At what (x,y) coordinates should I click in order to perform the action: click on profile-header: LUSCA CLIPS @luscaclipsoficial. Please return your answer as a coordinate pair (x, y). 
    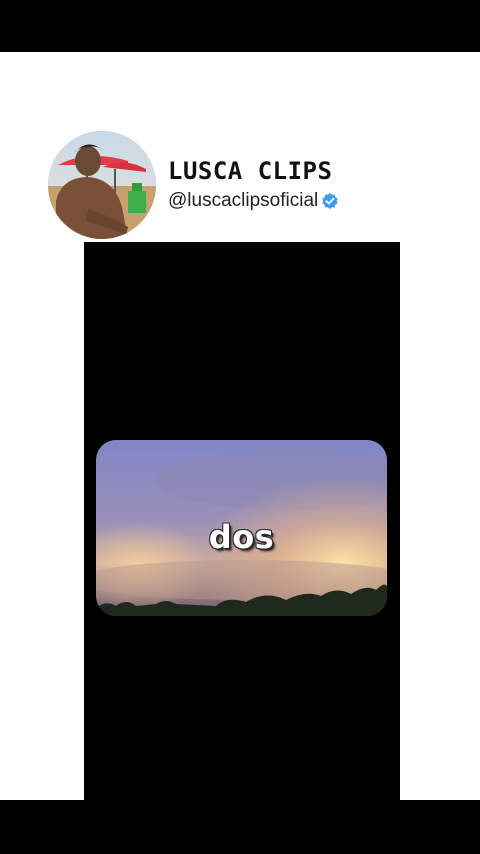
    Looking at the image, I should click on (193, 185).